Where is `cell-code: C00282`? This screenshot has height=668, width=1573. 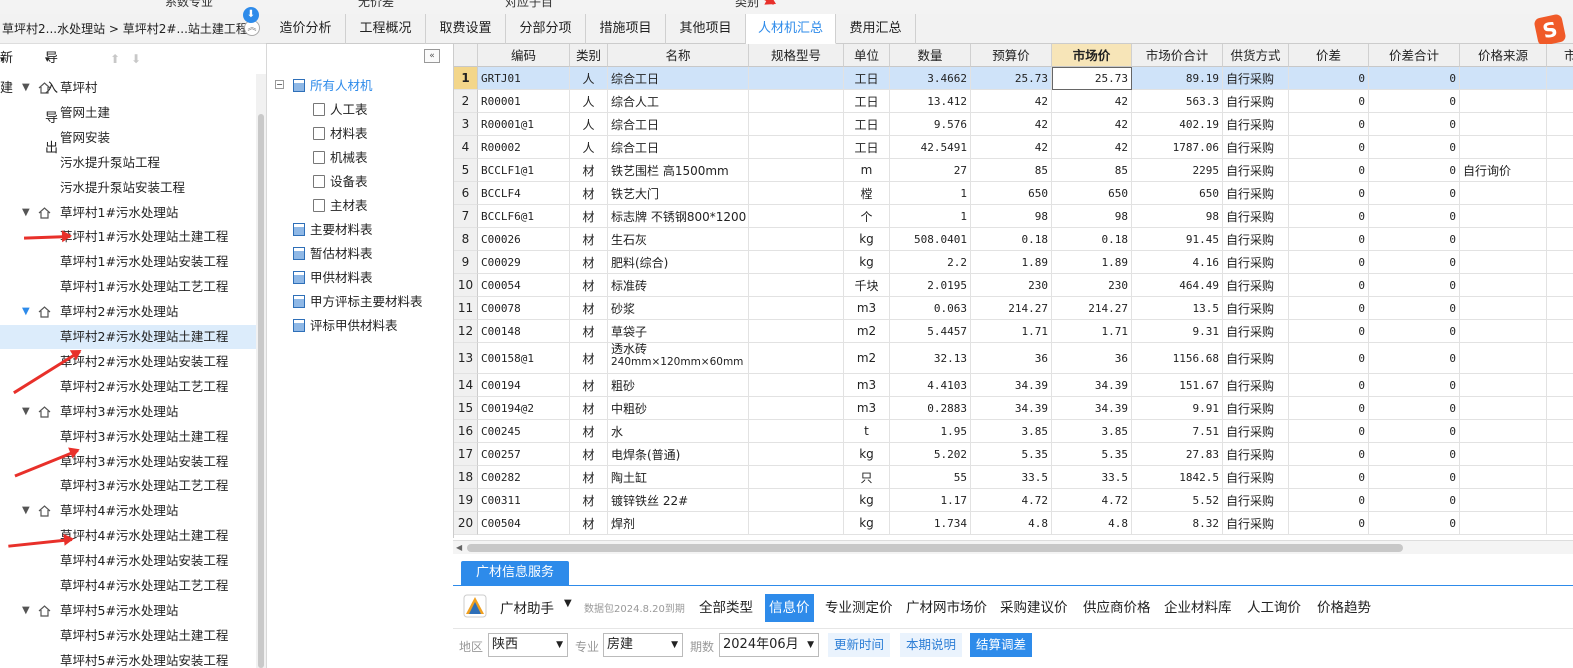
cell-code: C00282 is located at coordinates (524, 477).